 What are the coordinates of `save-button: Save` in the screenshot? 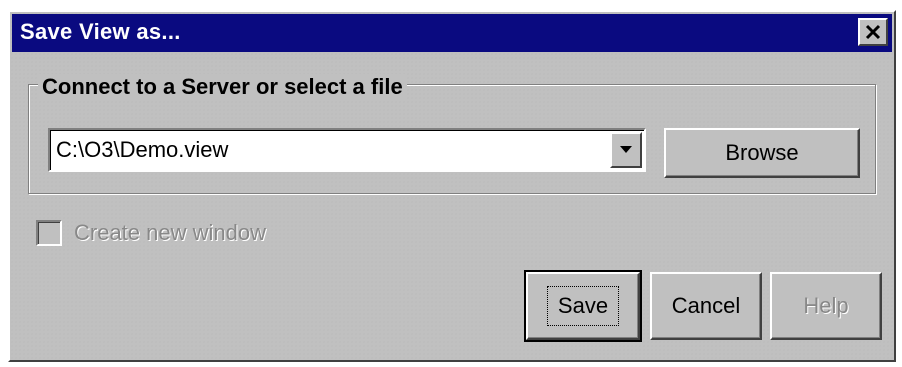 It's located at (583, 306).